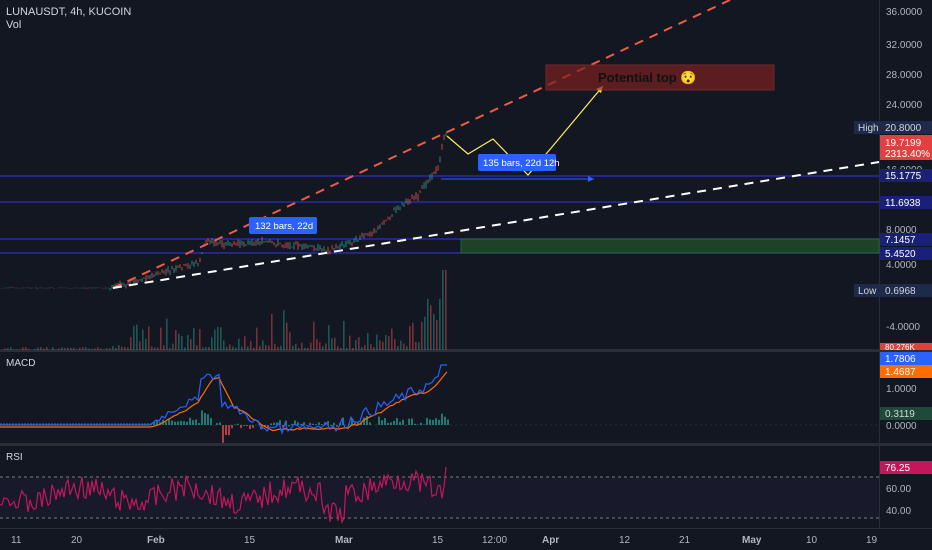  What do you see at coordinates (903, 143) in the screenshot?
I see `last-price-value: 19.7199` at bounding box center [903, 143].